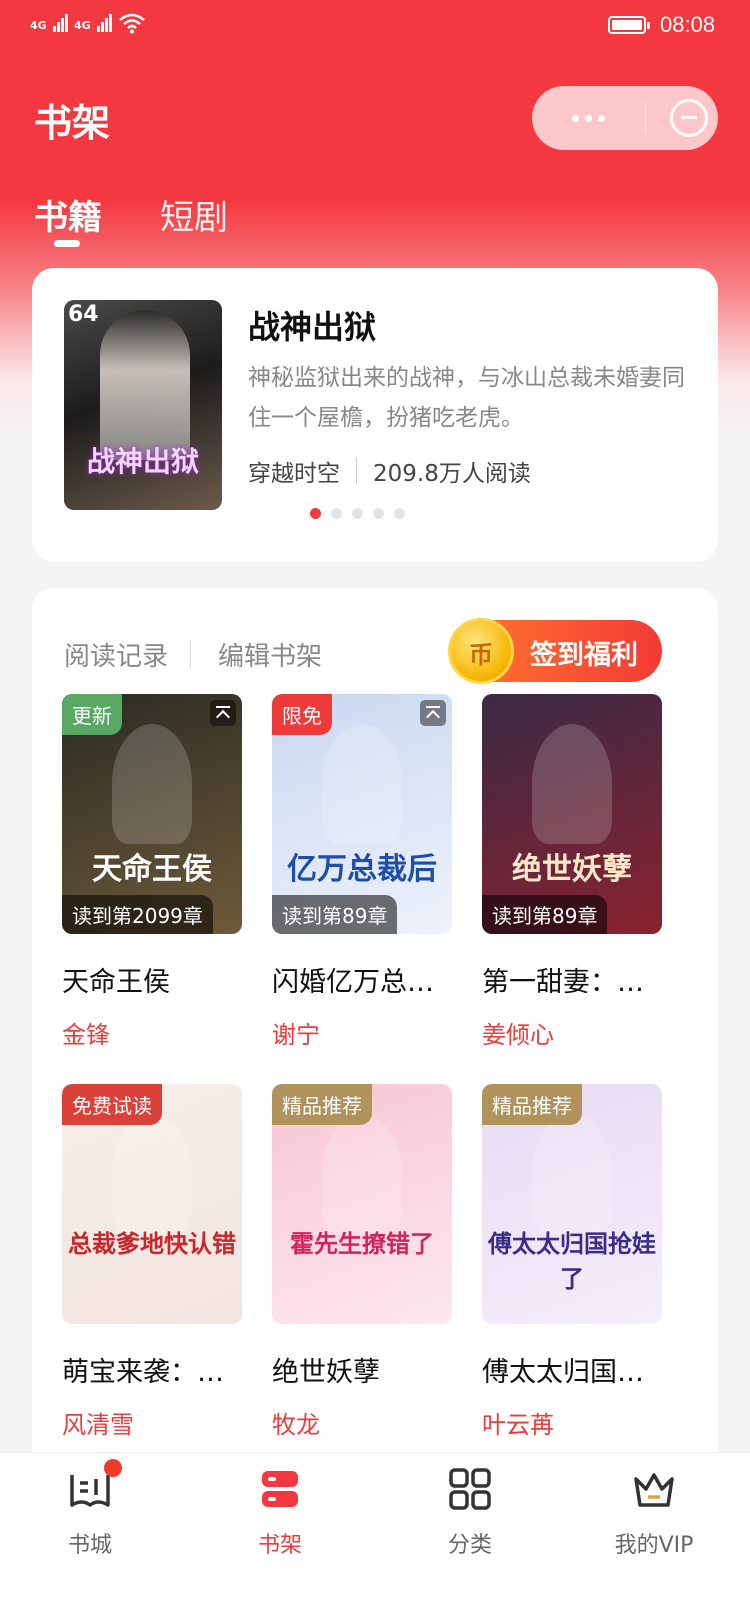 The image size is (750, 1624). I want to click on book-badge: 免费试读, so click(112, 1104).